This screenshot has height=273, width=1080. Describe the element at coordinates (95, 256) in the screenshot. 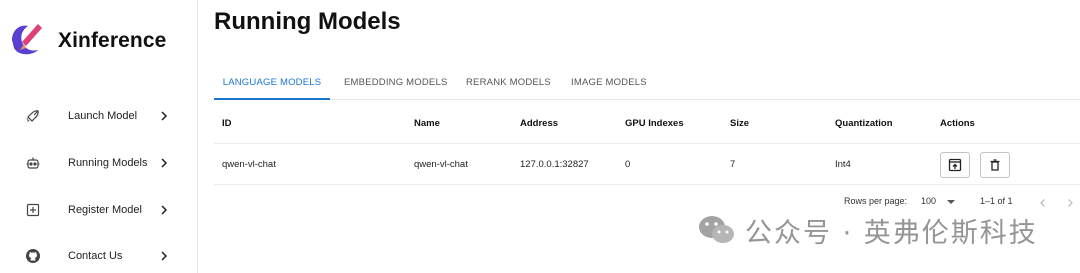

I see `sidebar-item-label: Contact Us` at that location.